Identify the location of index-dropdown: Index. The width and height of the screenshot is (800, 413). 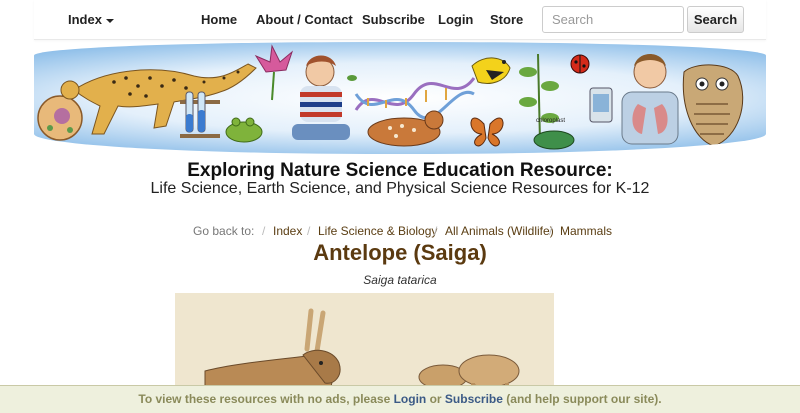
(91, 19).